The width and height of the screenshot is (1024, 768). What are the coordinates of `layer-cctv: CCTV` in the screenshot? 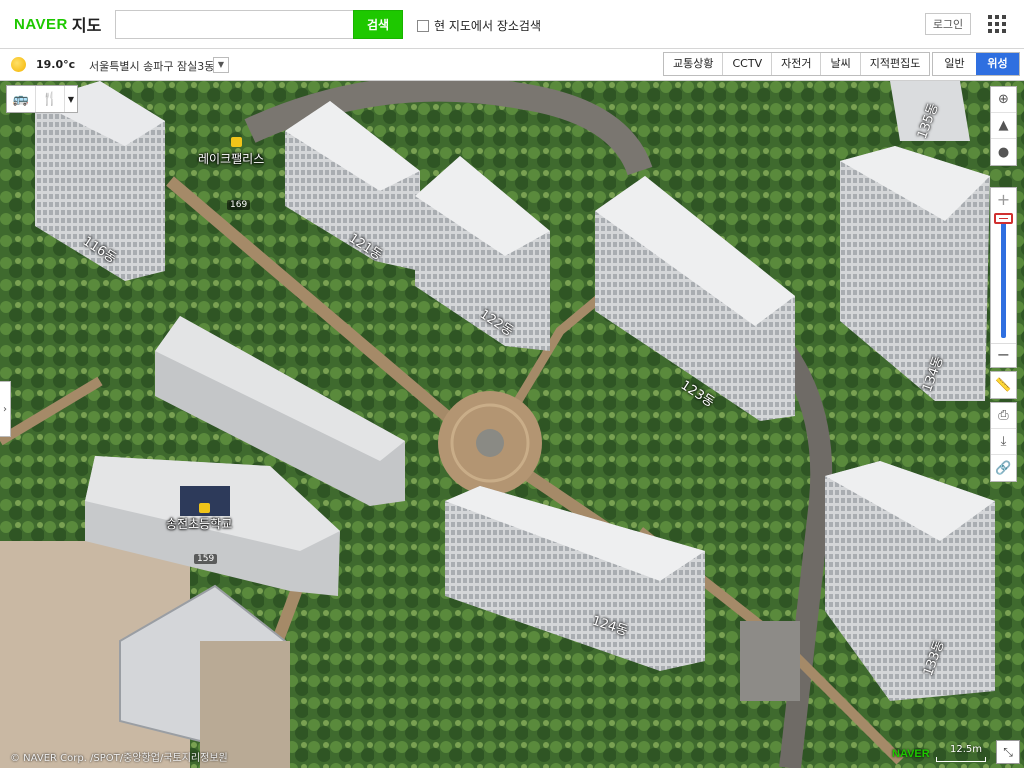 It's located at (748, 64).